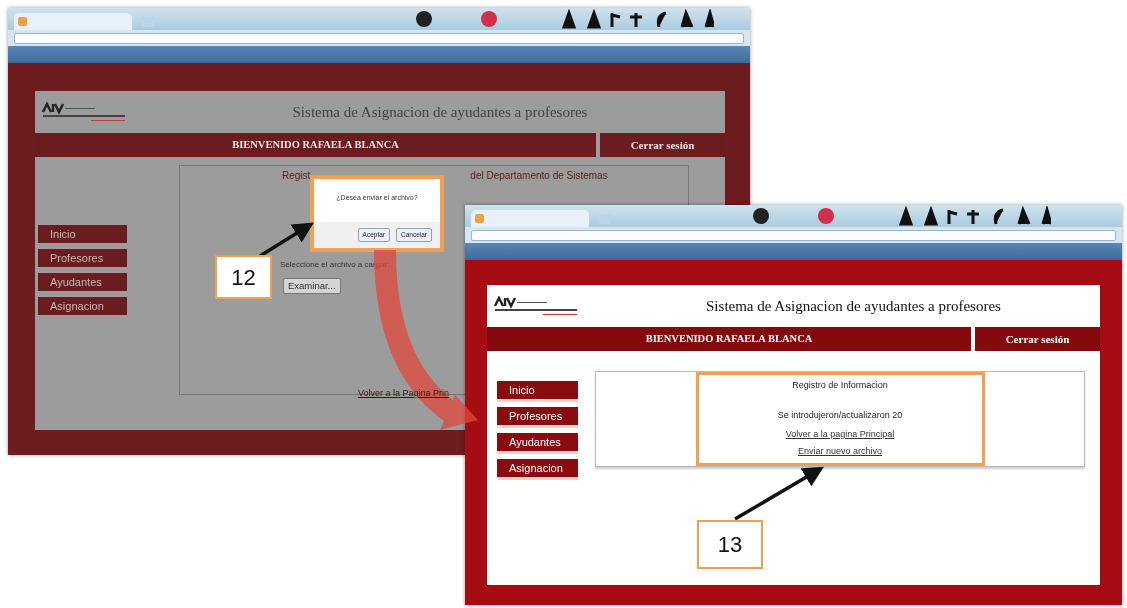 This screenshot has height=608, width=1127. What do you see at coordinates (404, 393) in the screenshot?
I see `back-link: Volver a la Pagina Prin` at bounding box center [404, 393].